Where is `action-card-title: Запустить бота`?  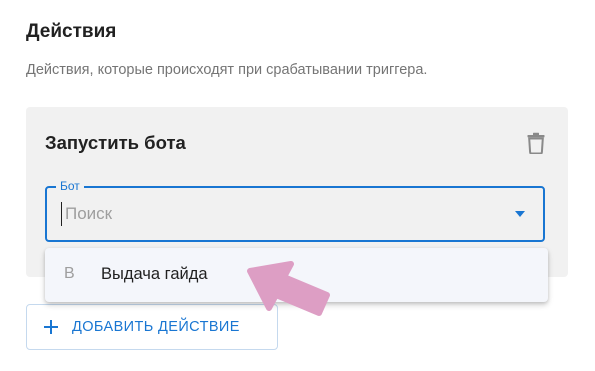 action-card-title: Запустить бота is located at coordinates (115, 142).